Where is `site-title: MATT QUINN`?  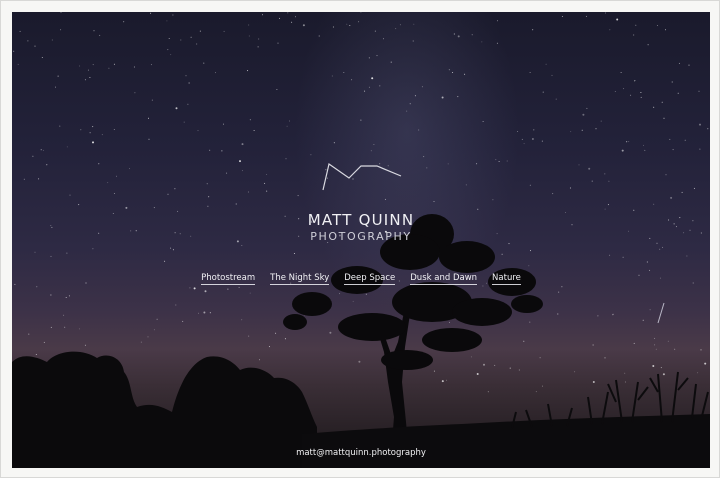 site-title: MATT QUINN is located at coordinates (361, 220).